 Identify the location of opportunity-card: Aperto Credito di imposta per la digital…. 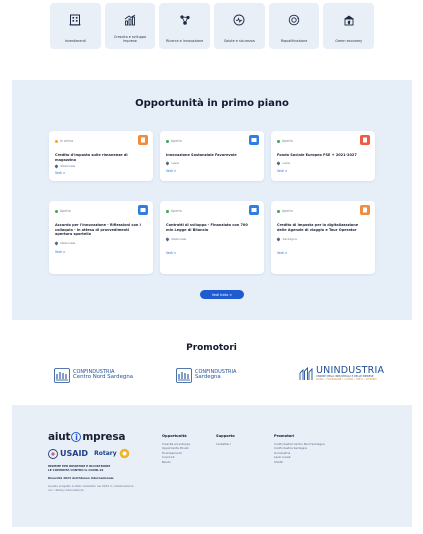
(323, 237).